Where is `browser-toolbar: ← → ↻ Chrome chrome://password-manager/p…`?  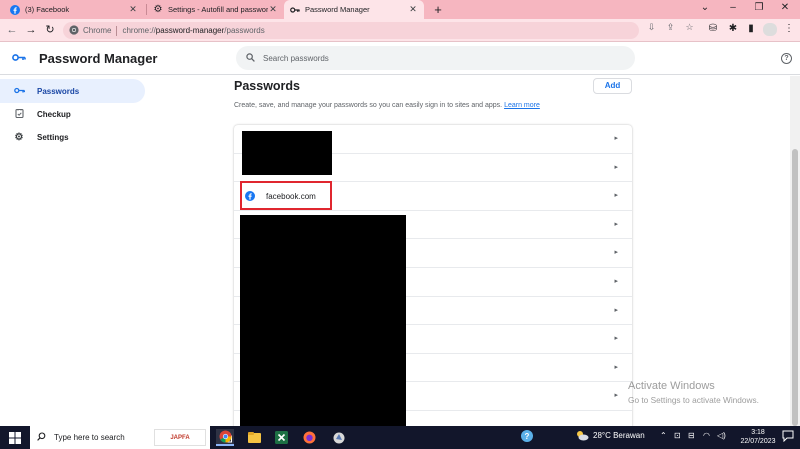
browser-toolbar: ← → ↻ Chrome chrome://password-manager/p… is located at coordinates (400, 30).